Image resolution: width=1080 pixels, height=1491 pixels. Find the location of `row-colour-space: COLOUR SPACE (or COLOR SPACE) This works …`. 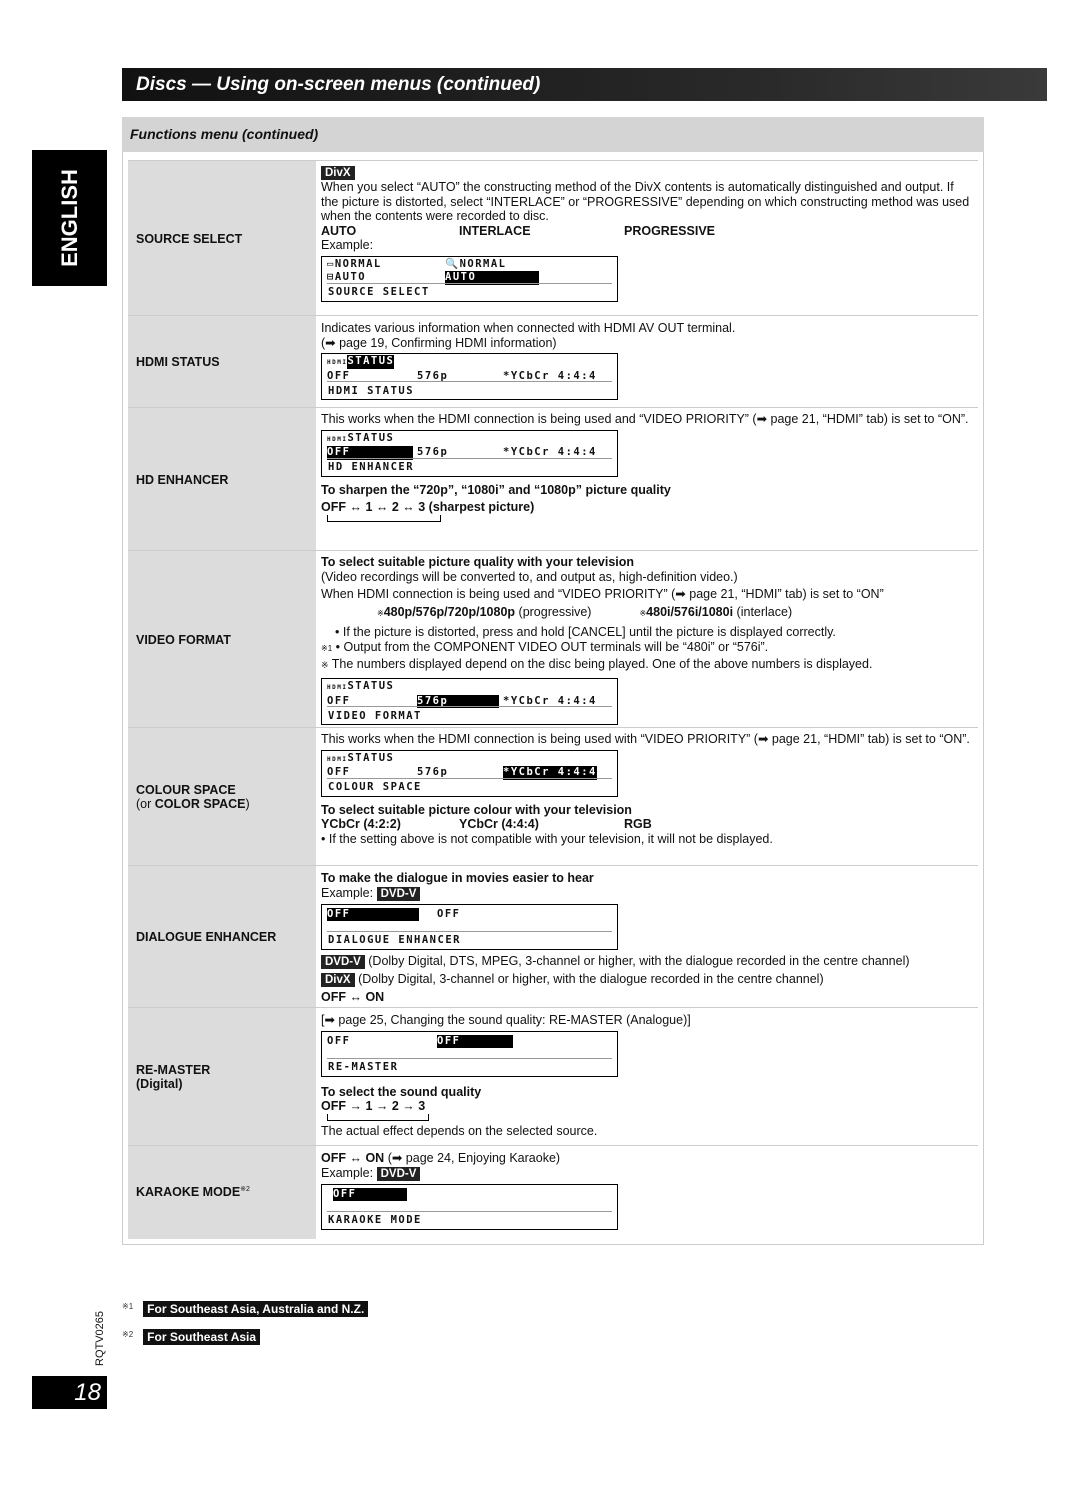

row-colour-space: COLOUR SPACE (or COLOR SPACE) This works … is located at coordinates (553, 796).